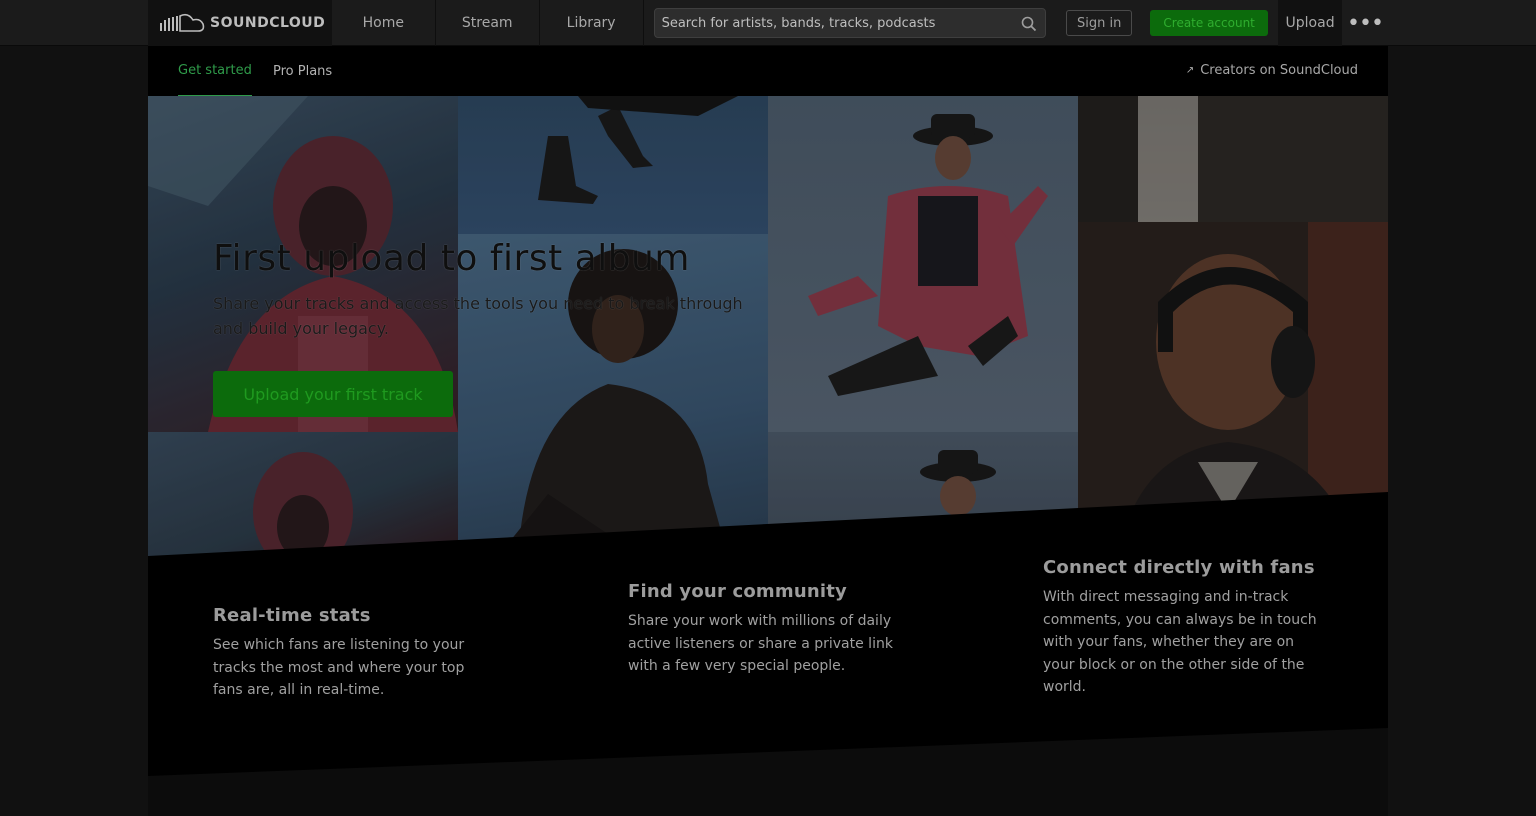 The image size is (1536, 816). Describe the element at coordinates (737, 591) in the screenshot. I see `feature-title: Find your community` at that location.